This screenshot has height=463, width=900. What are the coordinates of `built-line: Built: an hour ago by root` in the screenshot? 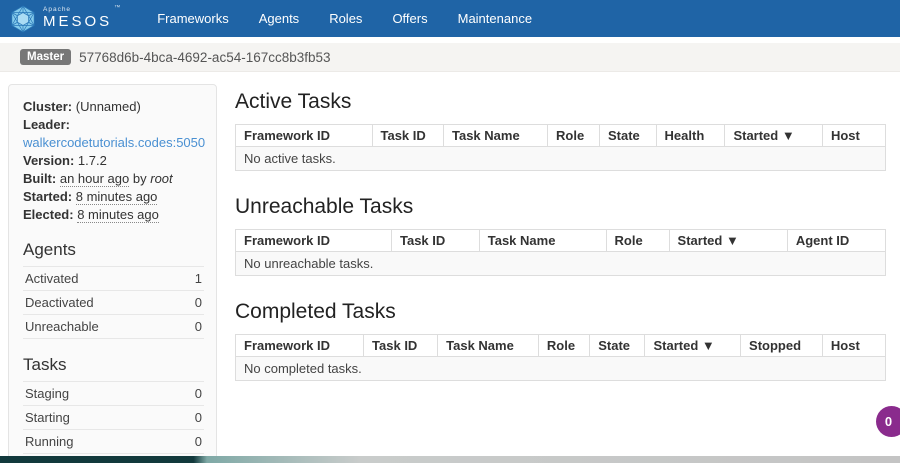 It's located at (113, 179).